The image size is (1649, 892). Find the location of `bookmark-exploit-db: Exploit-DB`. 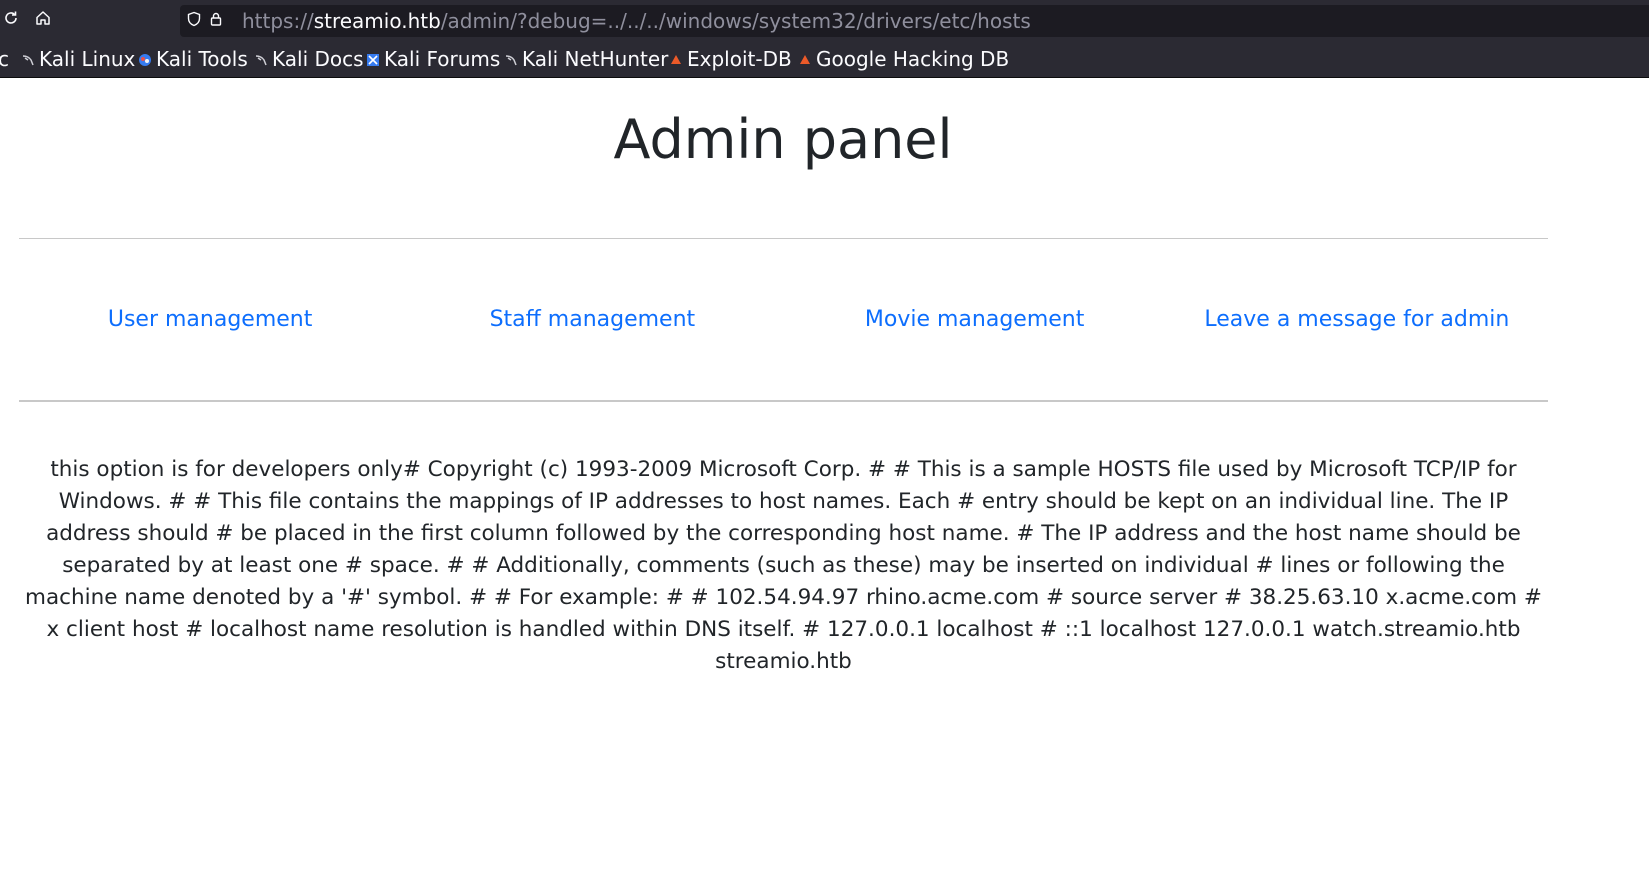

bookmark-exploit-db: Exploit-DB is located at coordinates (730, 59).